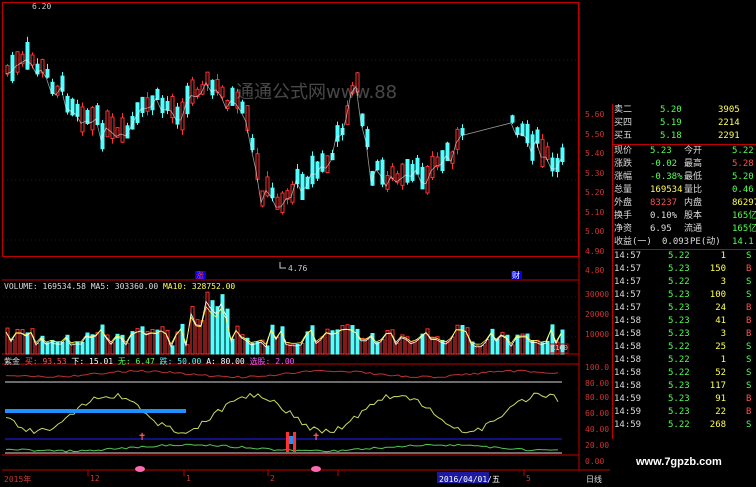 This screenshot has width=756, height=487. What do you see at coordinates (671, 123) in the screenshot?
I see `order-book-price: 5.19` at bounding box center [671, 123].